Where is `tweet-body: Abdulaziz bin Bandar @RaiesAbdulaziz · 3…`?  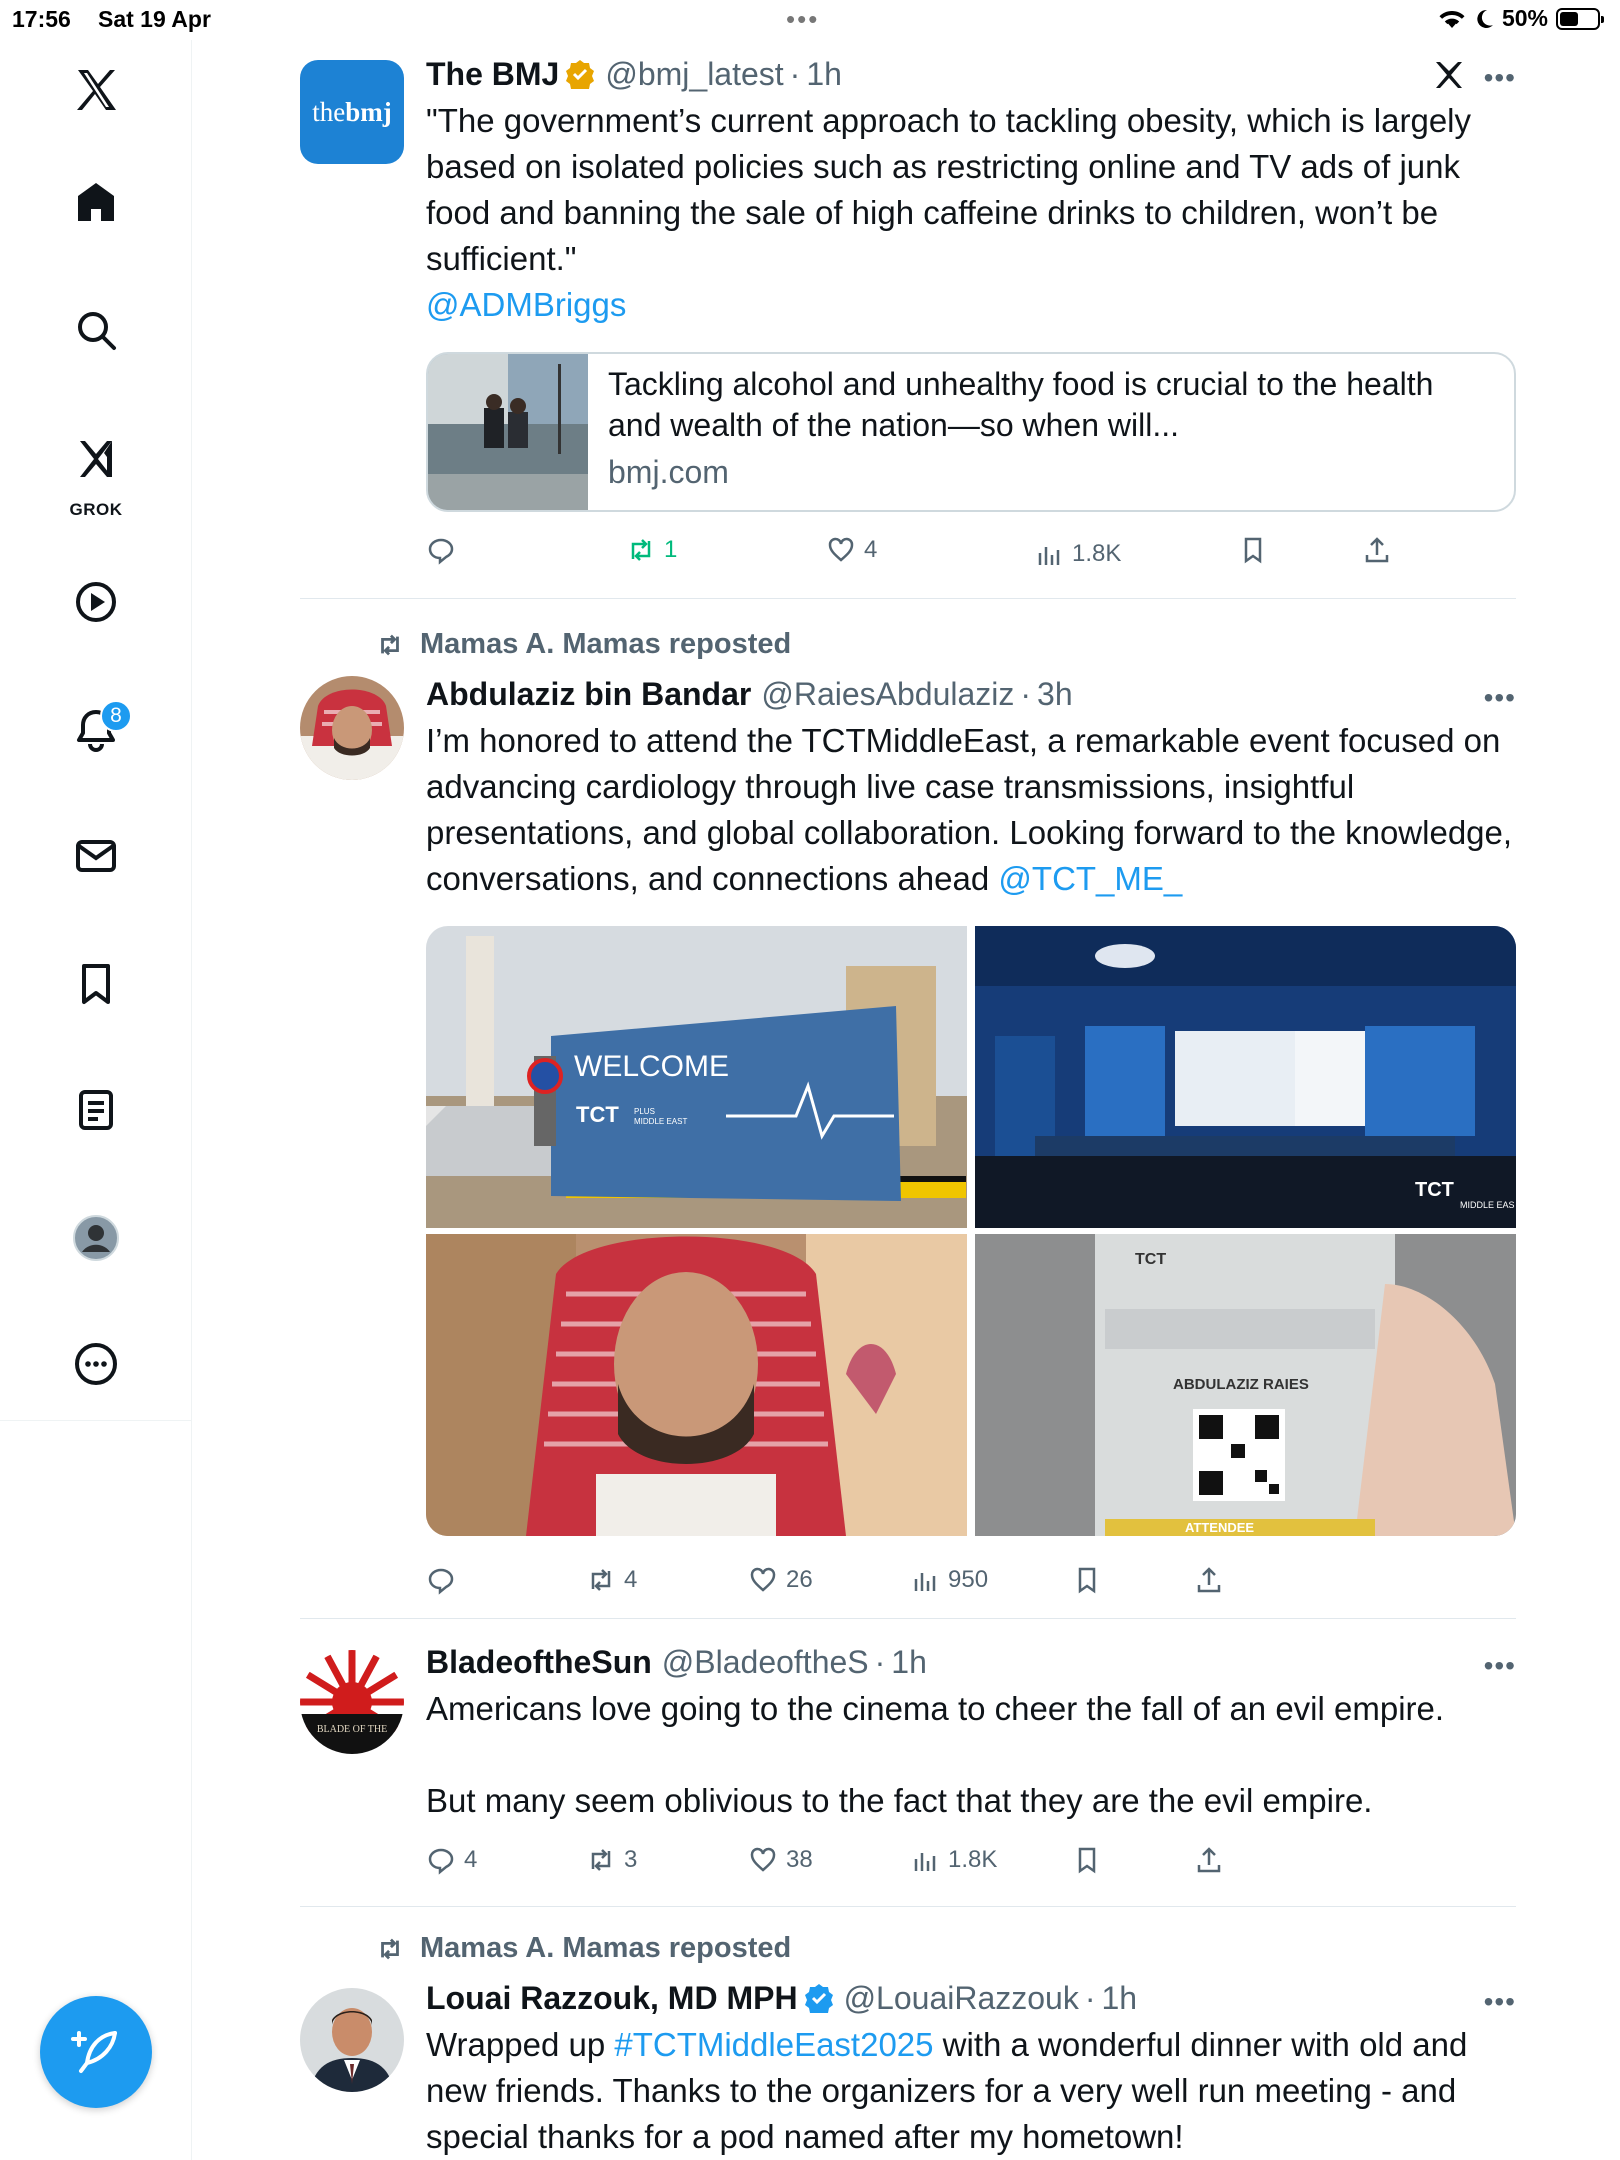 tweet-body: Abdulaziz bin Bandar @RaiesAbdulaziz · 3… is located at coordinates (971, 787).